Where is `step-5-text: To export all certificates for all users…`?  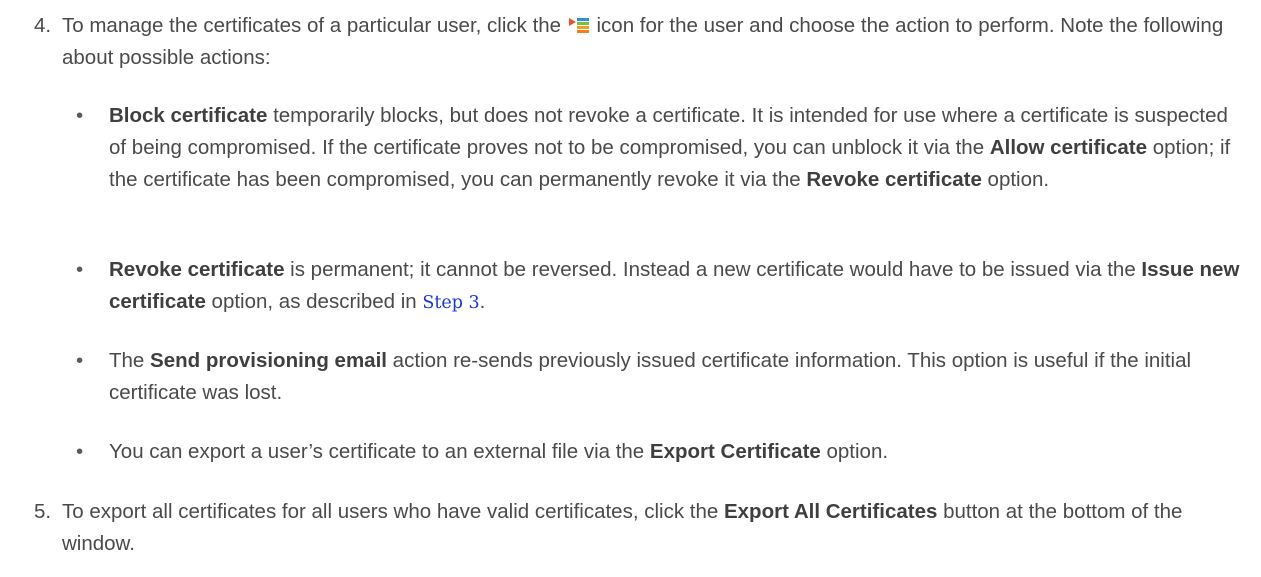 step-5-text: To export all certificates for all users… is located at coordinates (655, 528).